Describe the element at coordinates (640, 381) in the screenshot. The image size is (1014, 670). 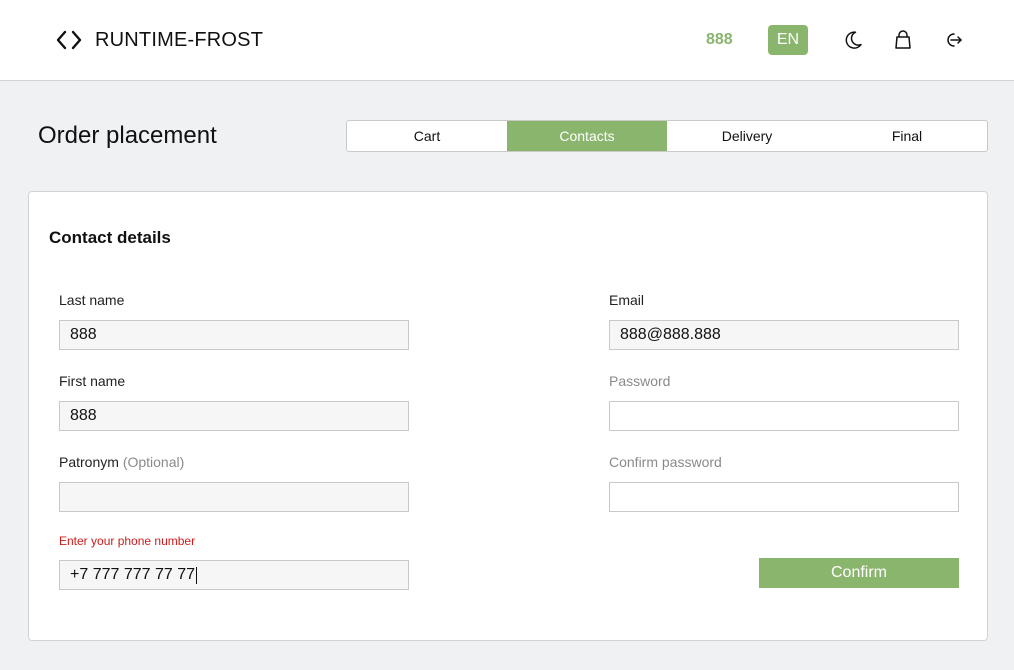
I see `password-label: Password` at that location.